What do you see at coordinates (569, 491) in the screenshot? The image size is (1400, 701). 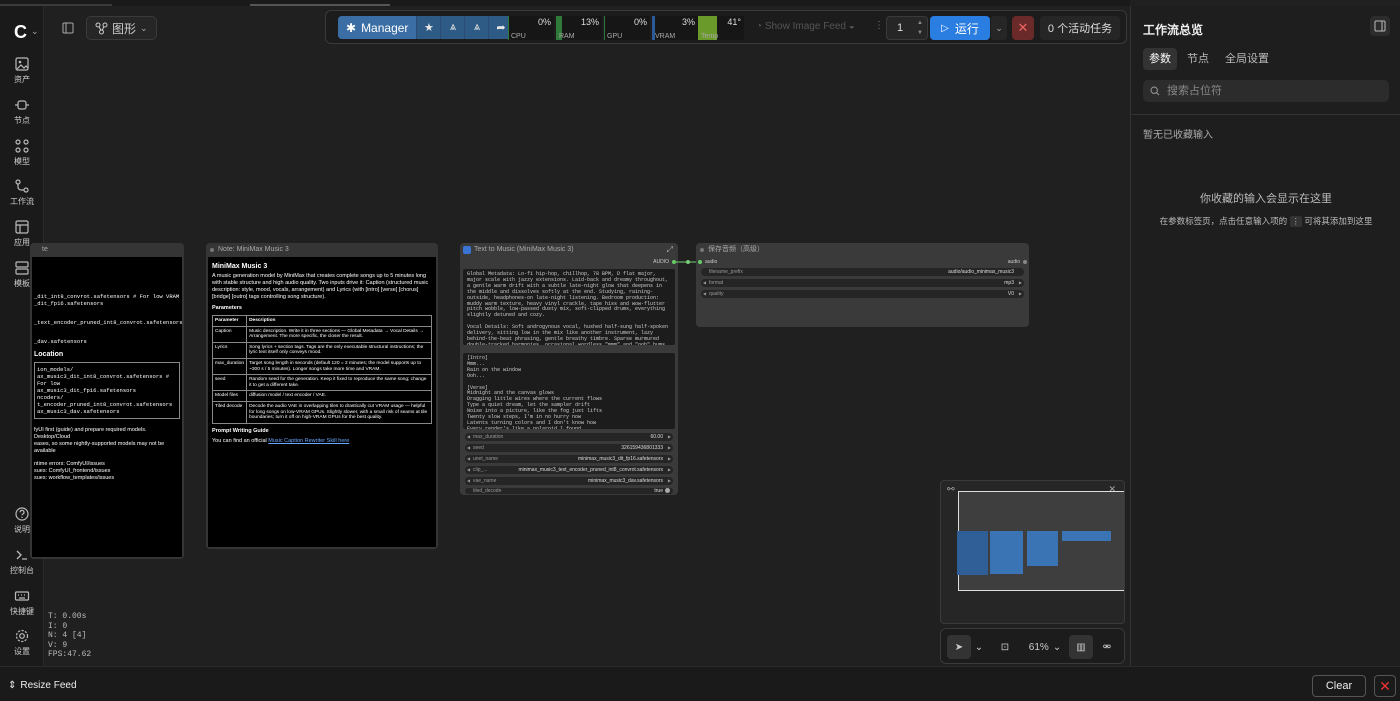 I see `tiled-decode-toggle: tiled_decode true` at bounding box center [569, 491].